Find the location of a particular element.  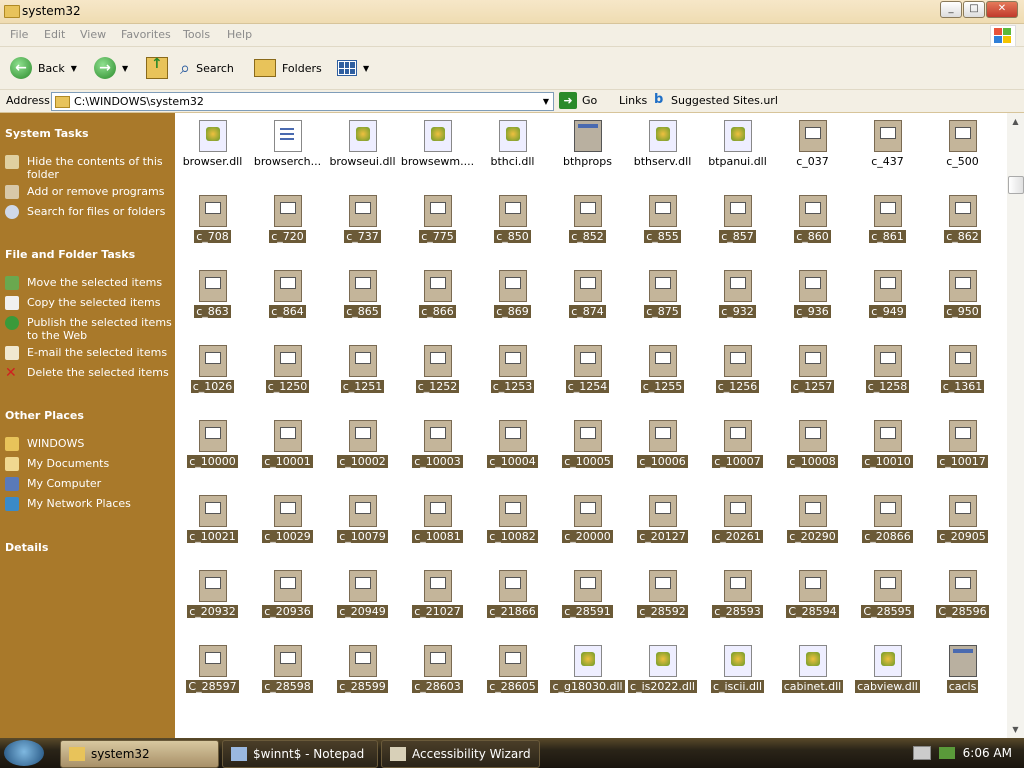

file-item: c_437 is located at coordinates (887, 152).